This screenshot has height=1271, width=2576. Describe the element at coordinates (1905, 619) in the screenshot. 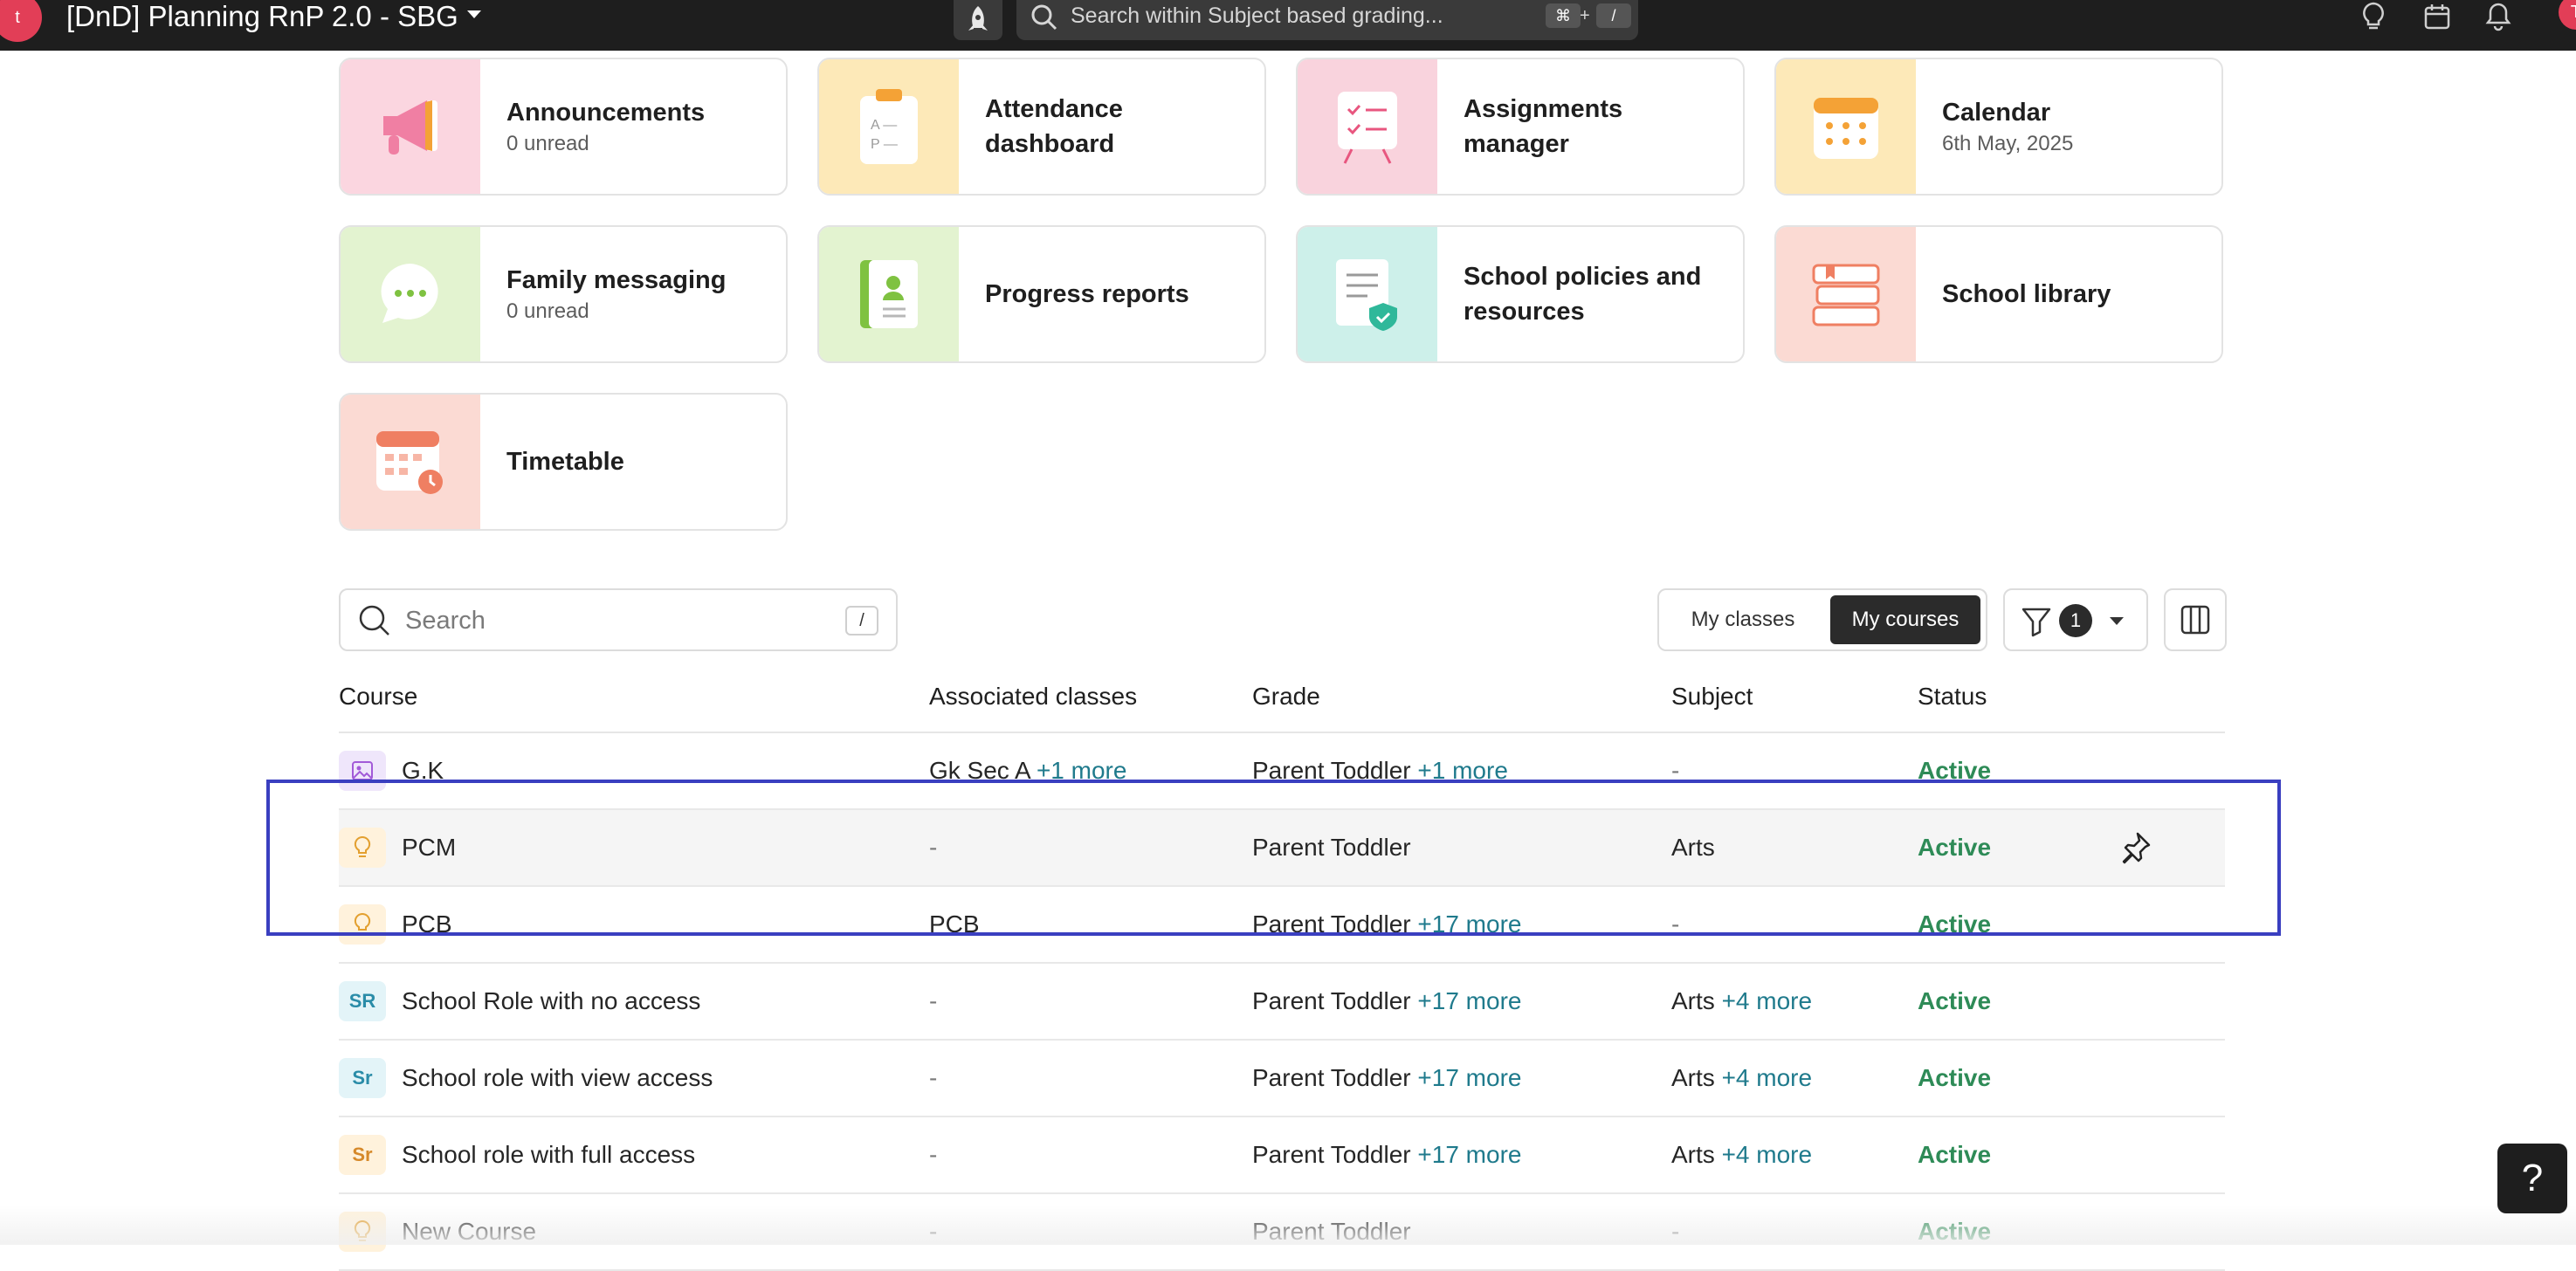

I see `toggle-my-courses: My courses` at that location.